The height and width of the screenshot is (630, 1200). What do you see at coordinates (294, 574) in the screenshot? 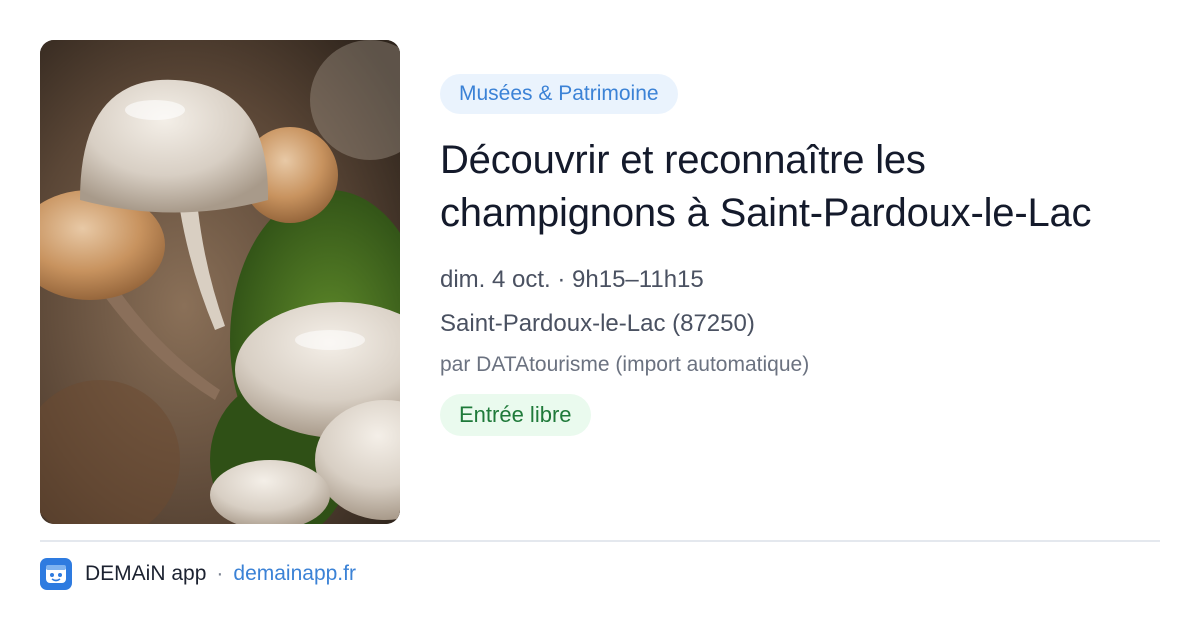
I see `site-link: demainapp.fr` at bounding box center [294, 574].